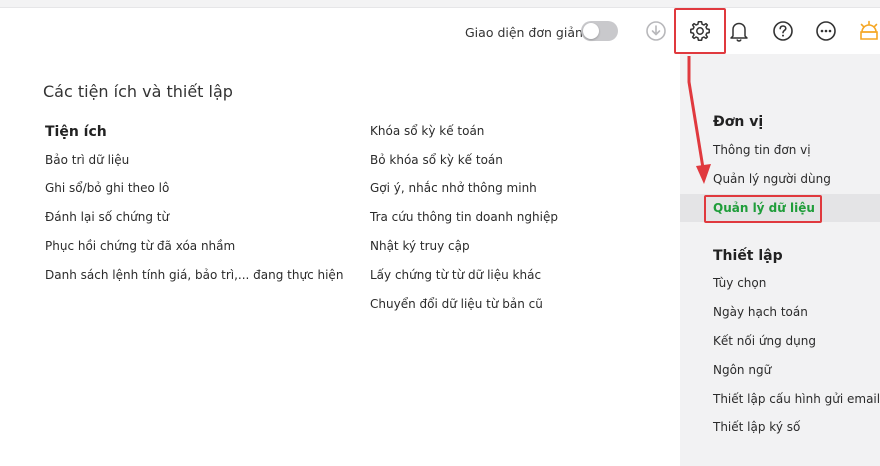 This screenshot has height=466, width=880. Describe the element at coordinates (140, 246) in the screenshot. I see `utility-link-restore-deleted: Phục hồi chứng từ đã xóa nhầm` at that location.